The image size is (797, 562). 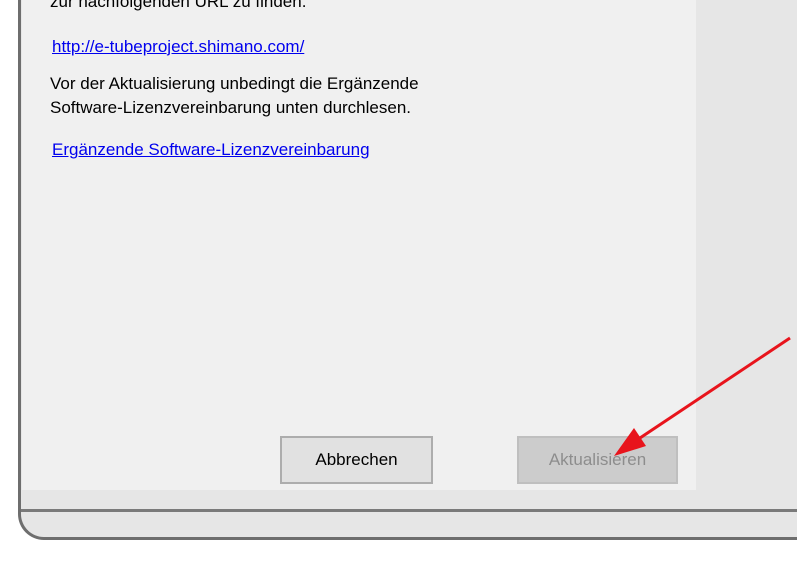 I want to click on arrow-shaft, so click(x=709, y=392).